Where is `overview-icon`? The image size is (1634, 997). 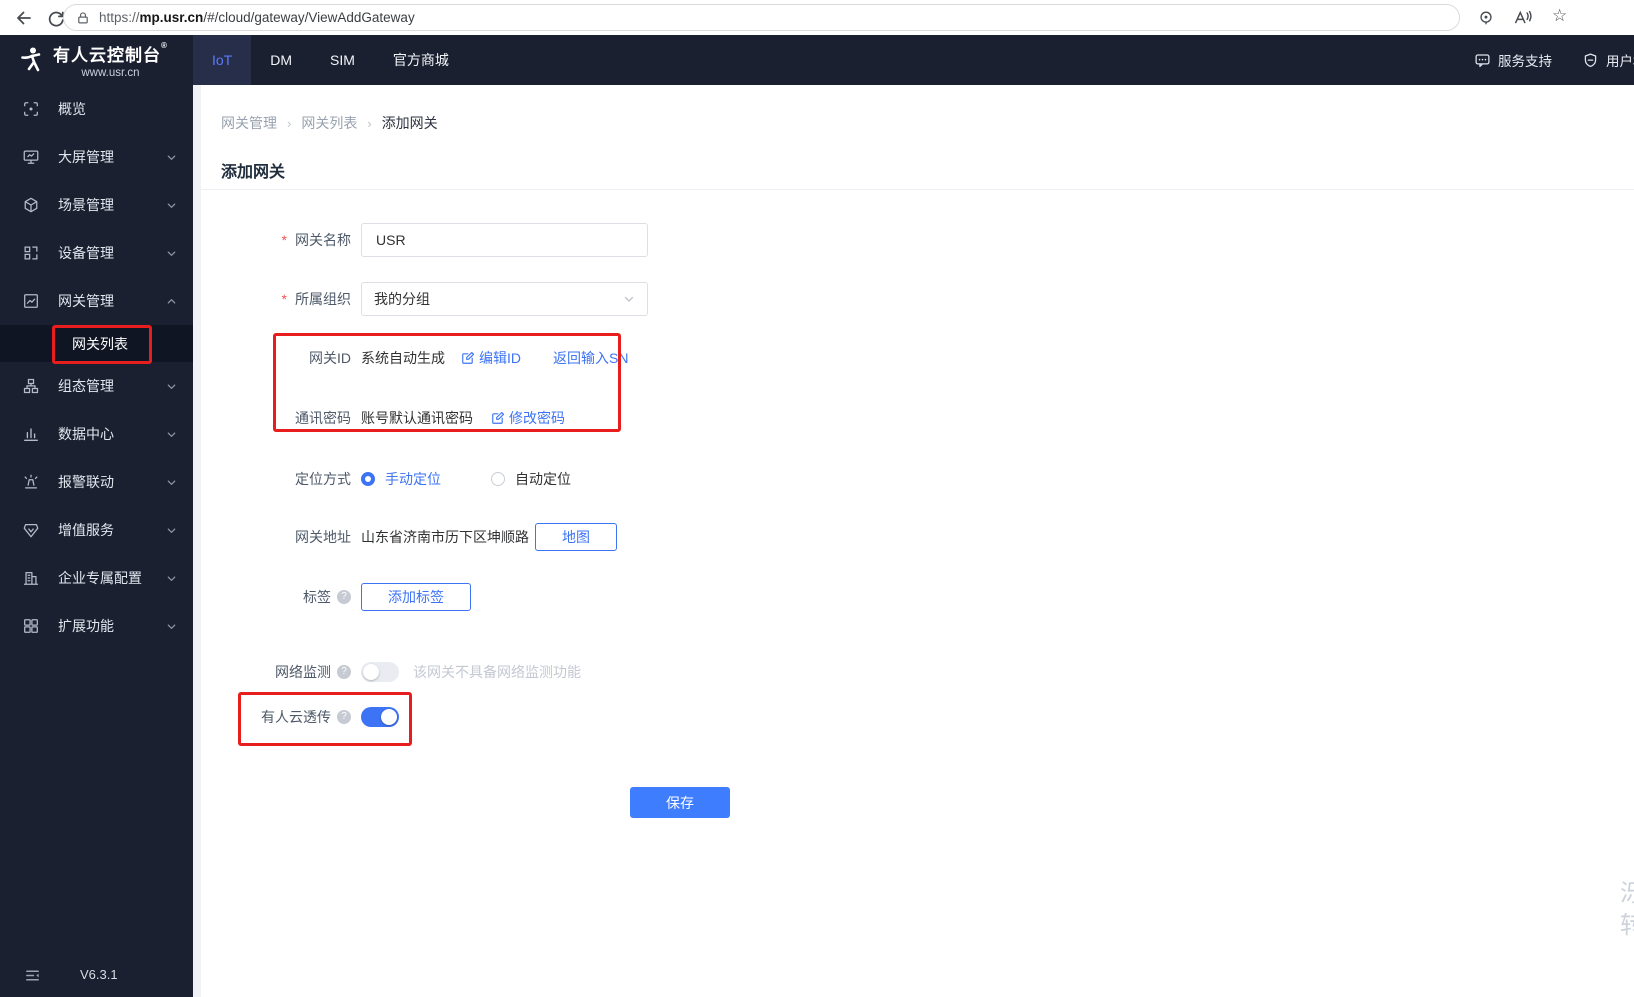
overview-icon is located at coordinates (31, 109).